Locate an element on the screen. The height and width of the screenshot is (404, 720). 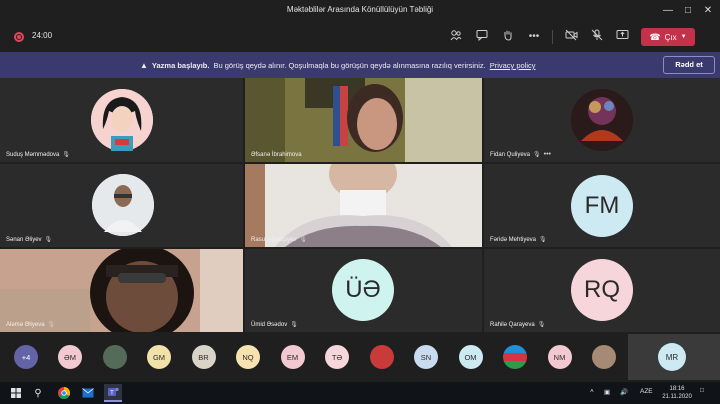
participant-name: Əfsanə İbrahimova is located at coordinates (276, 155).